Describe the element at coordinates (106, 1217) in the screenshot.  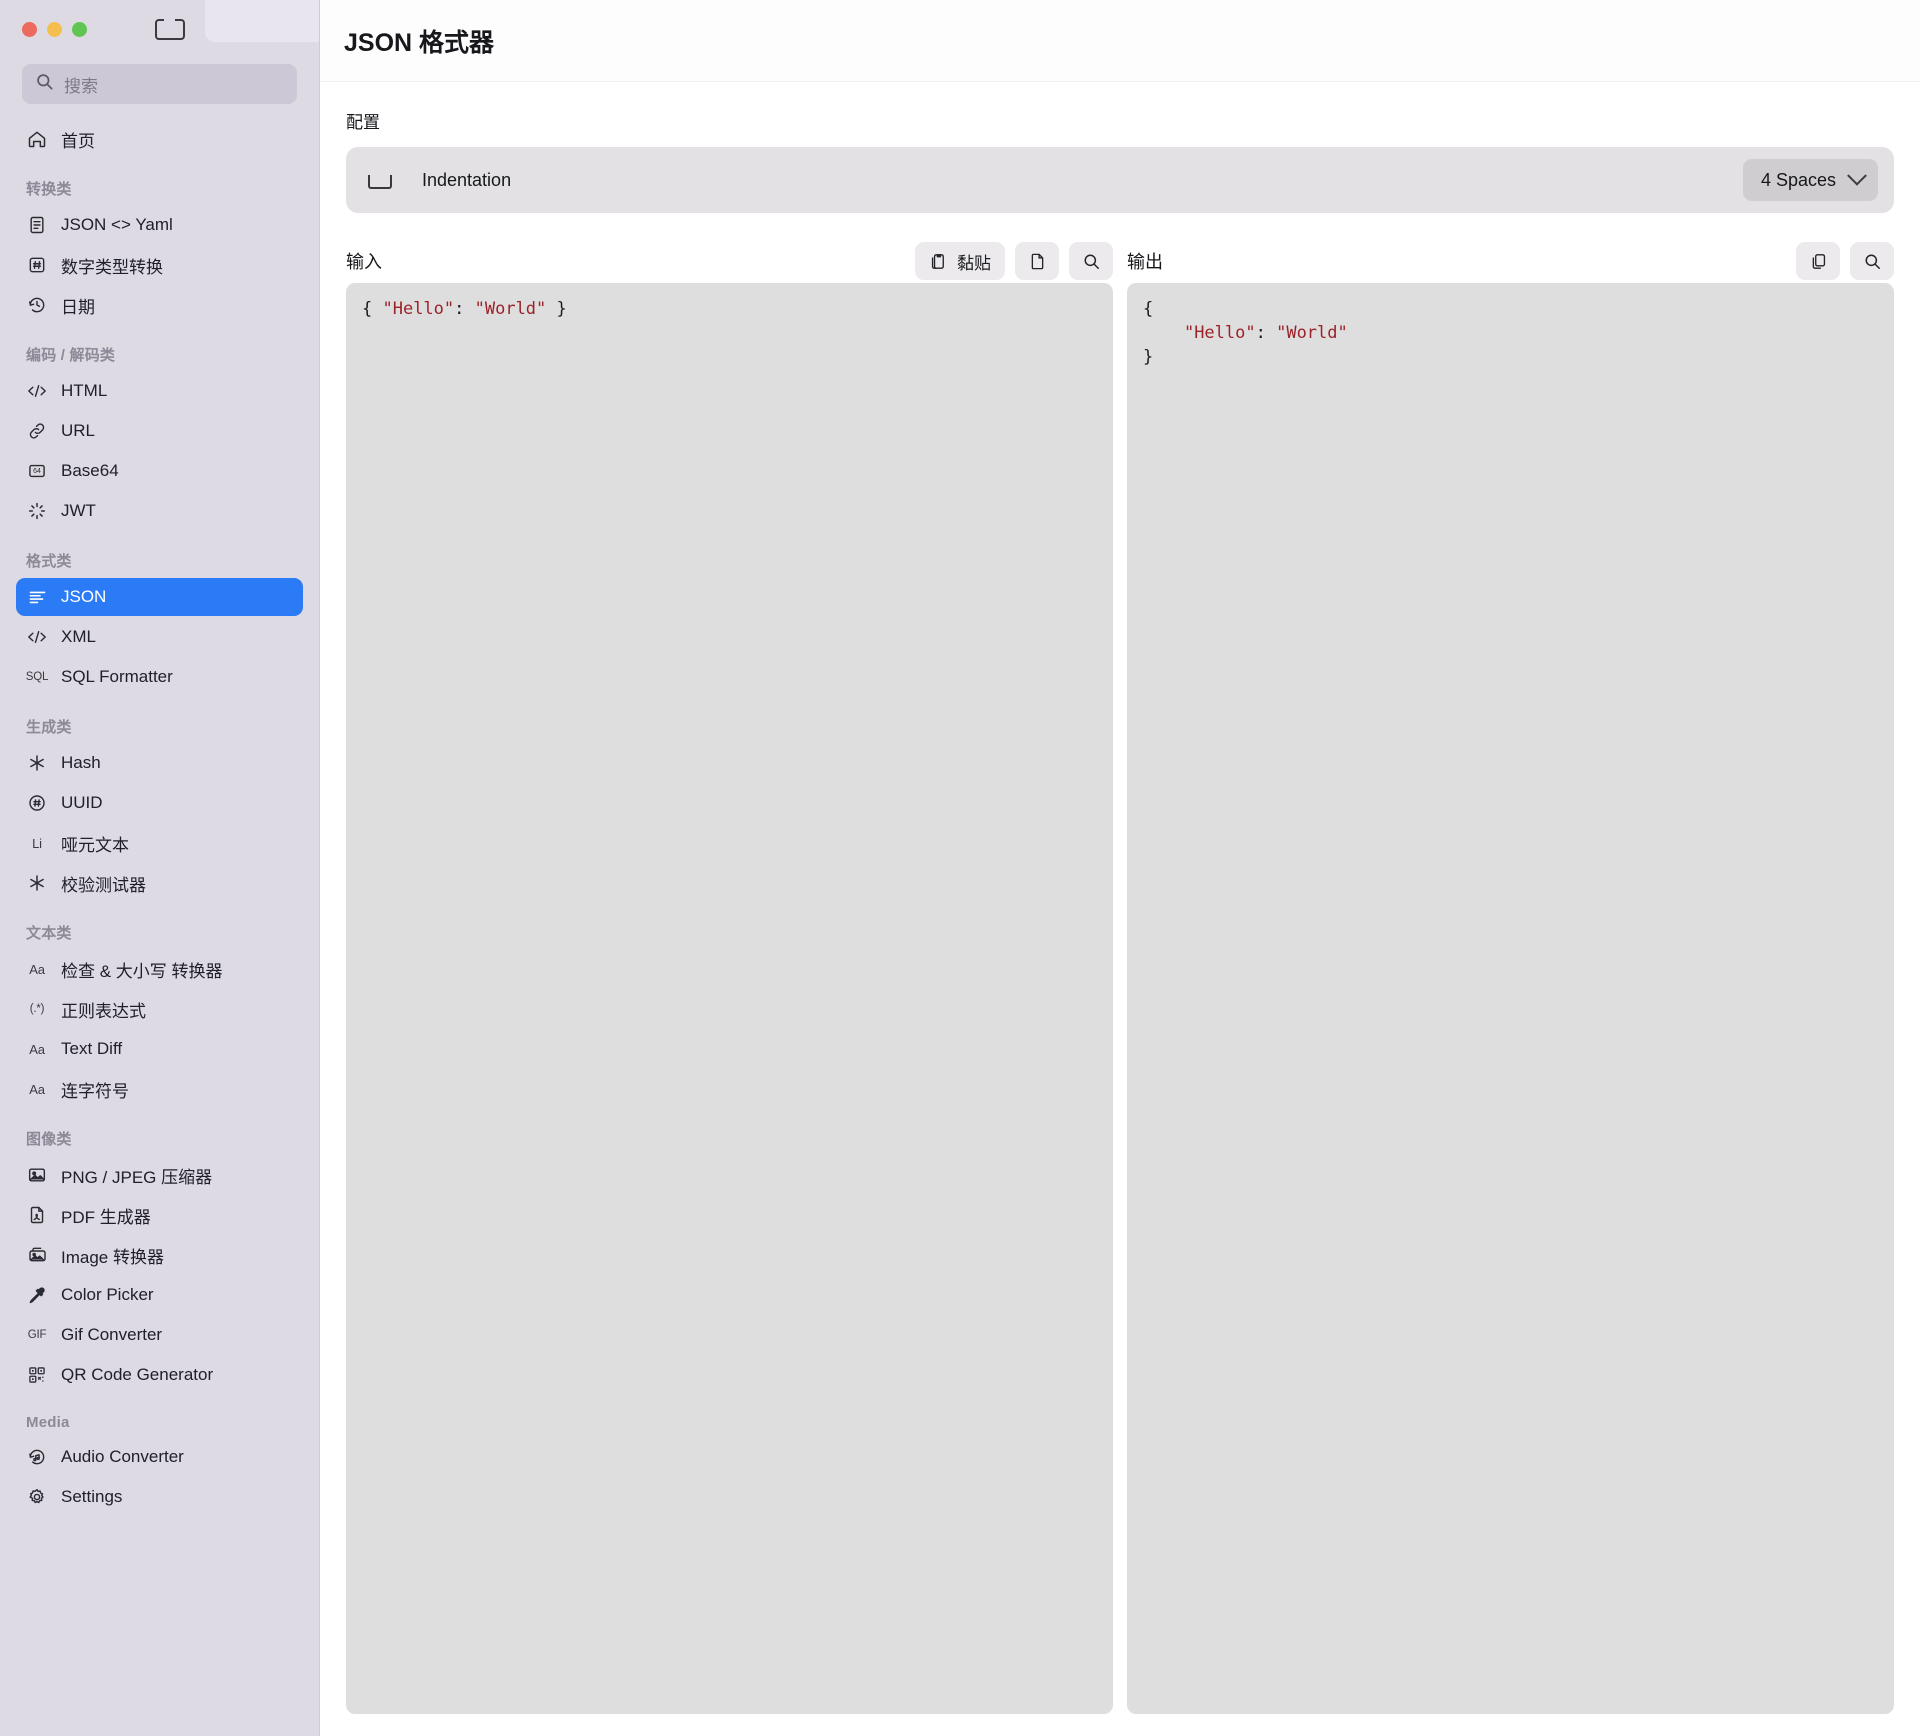
I see `sidebar-item-label: PDF 生成器` at that location.